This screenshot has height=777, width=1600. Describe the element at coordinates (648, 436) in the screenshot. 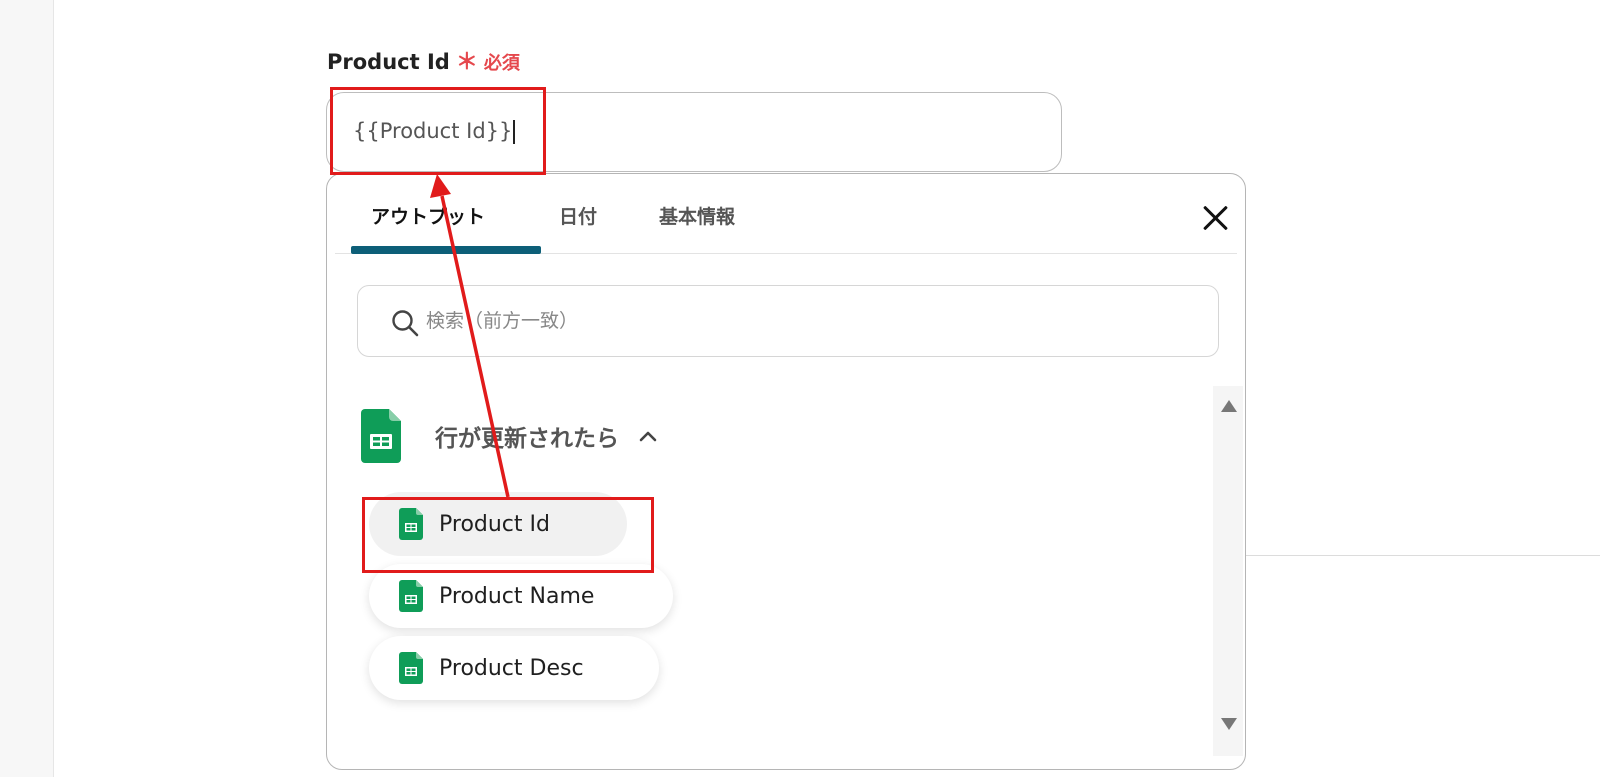

I see `chevron-up-icon` at that location.